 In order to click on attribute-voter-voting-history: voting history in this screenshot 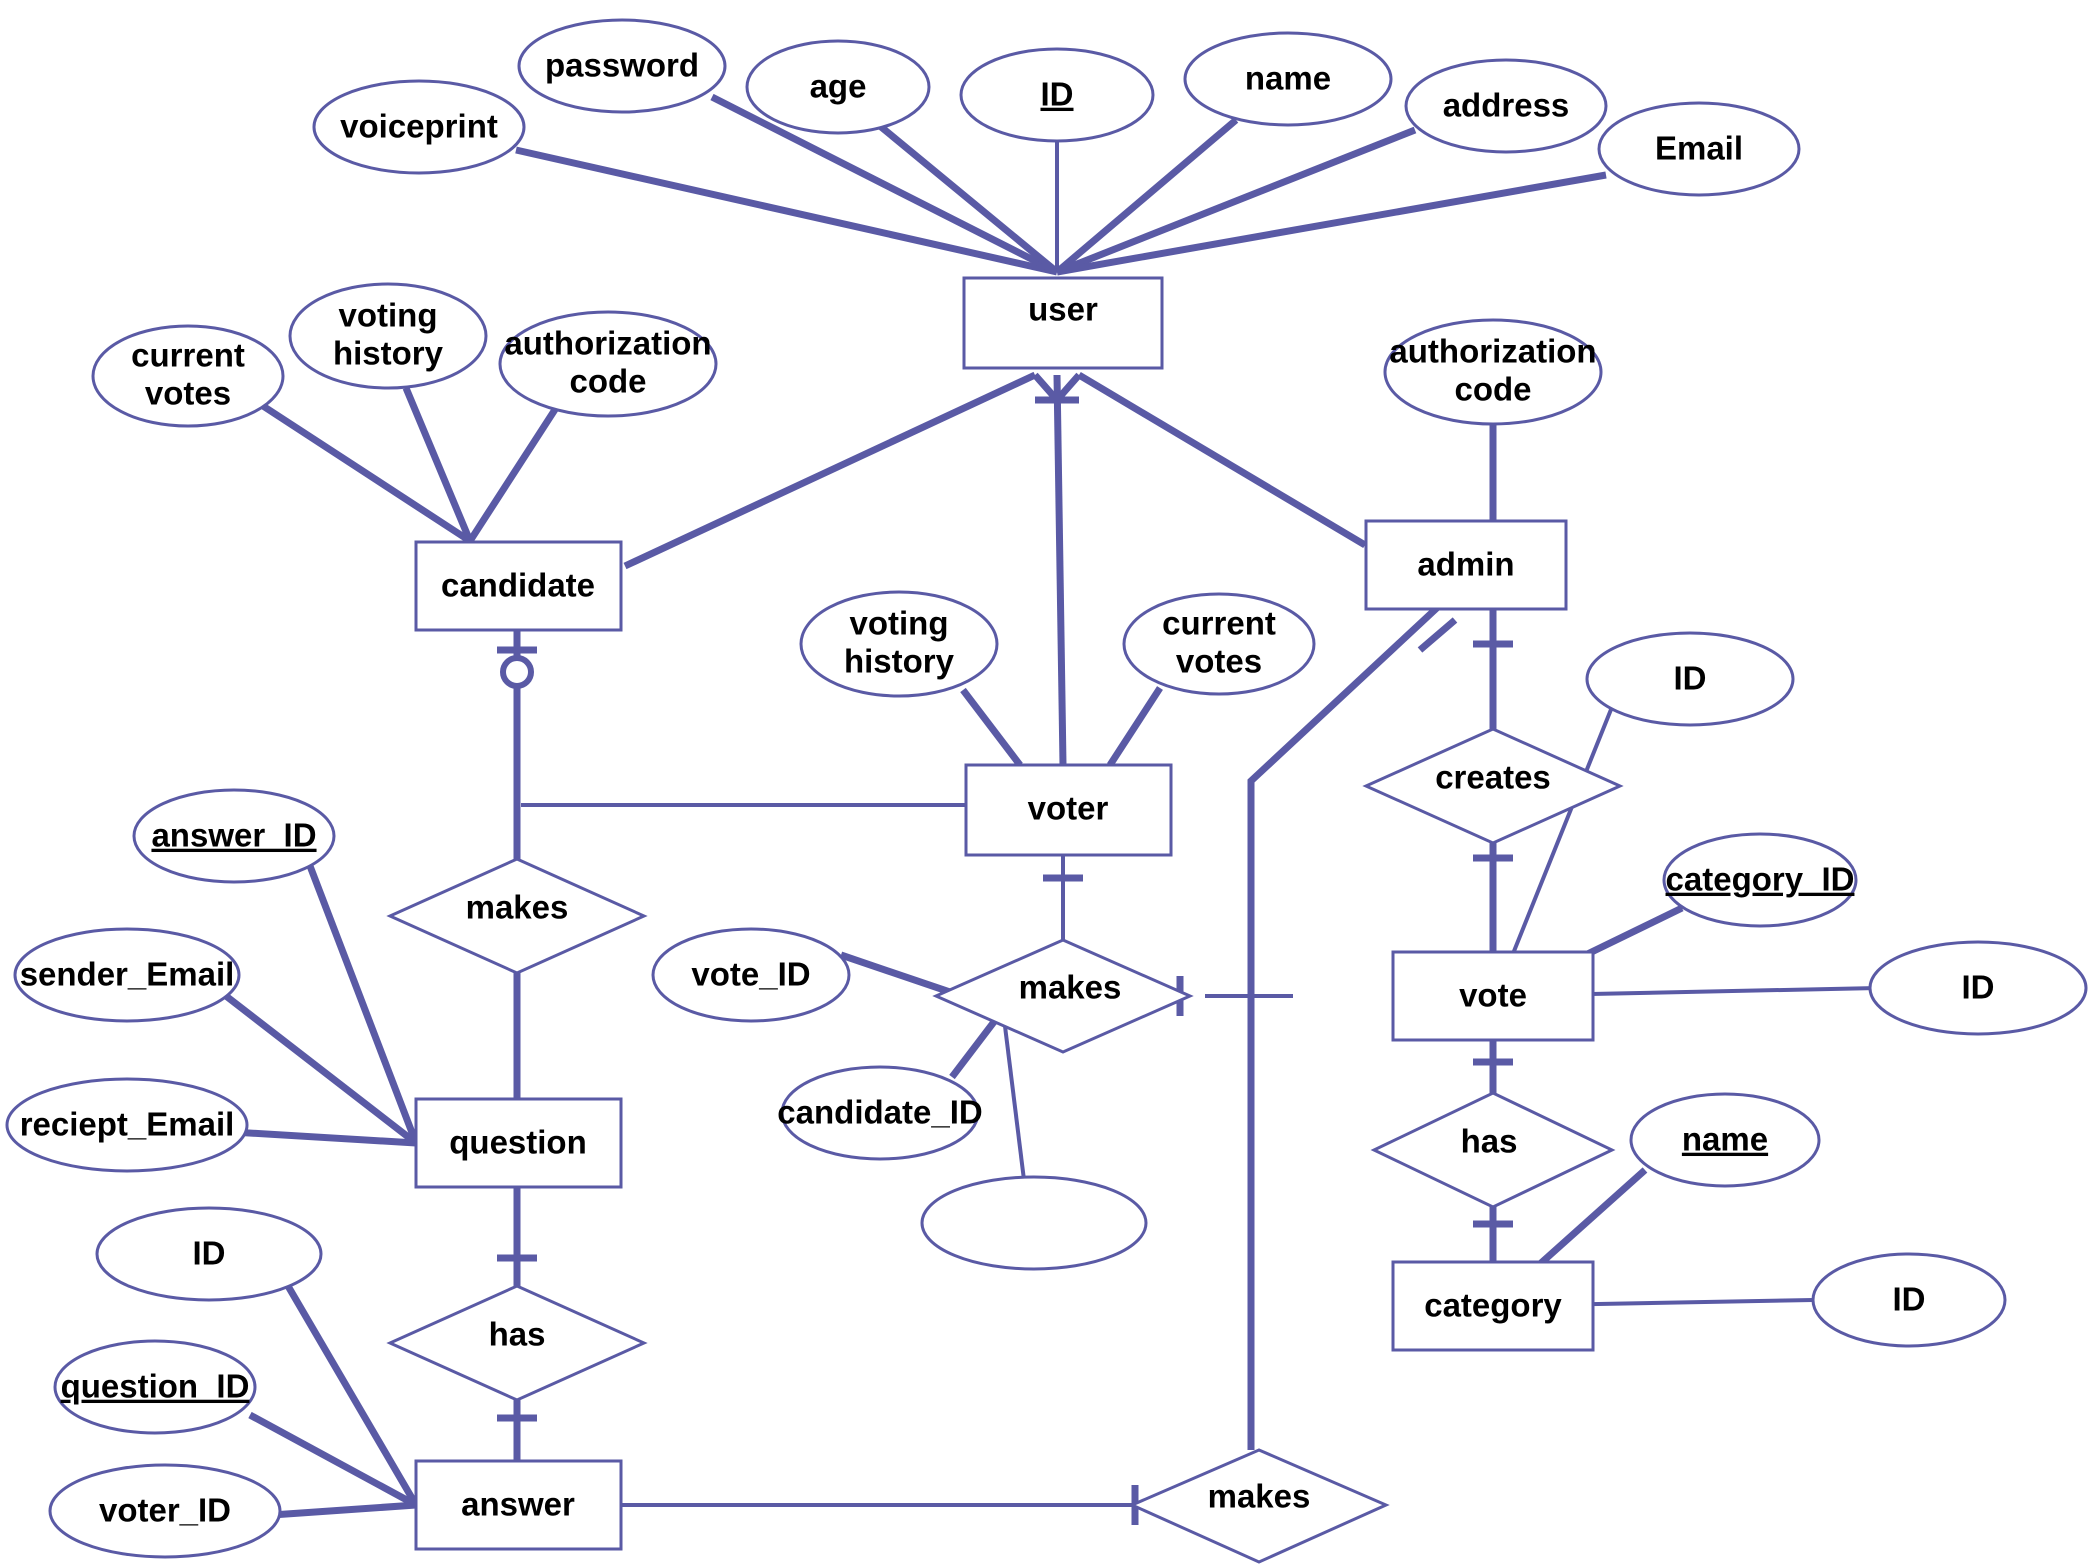, I will do `click(899, 644)`.